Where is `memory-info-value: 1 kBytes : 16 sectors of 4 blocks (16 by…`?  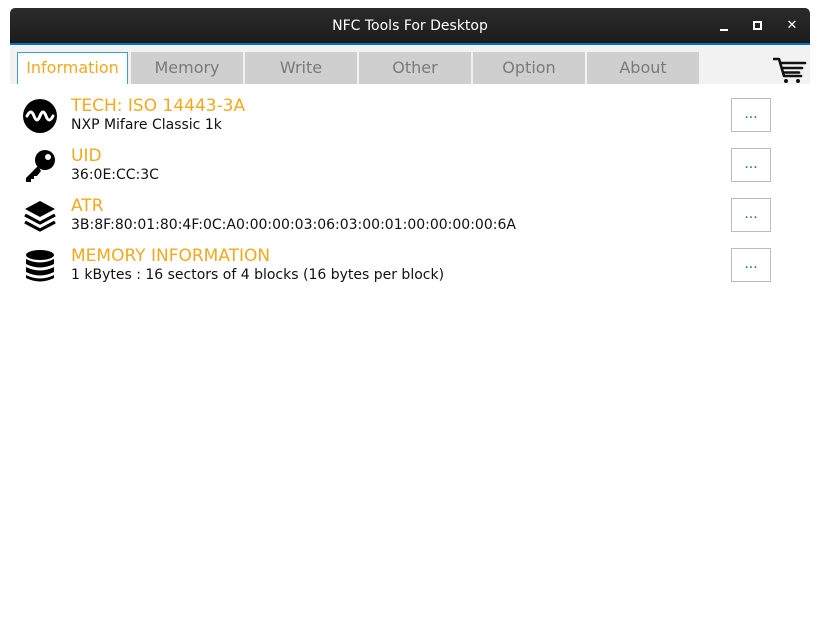 memory-info-value: 1 kBytes : 16 sectors of 4 blocks (16 by… is located at coordinates (258, 275).